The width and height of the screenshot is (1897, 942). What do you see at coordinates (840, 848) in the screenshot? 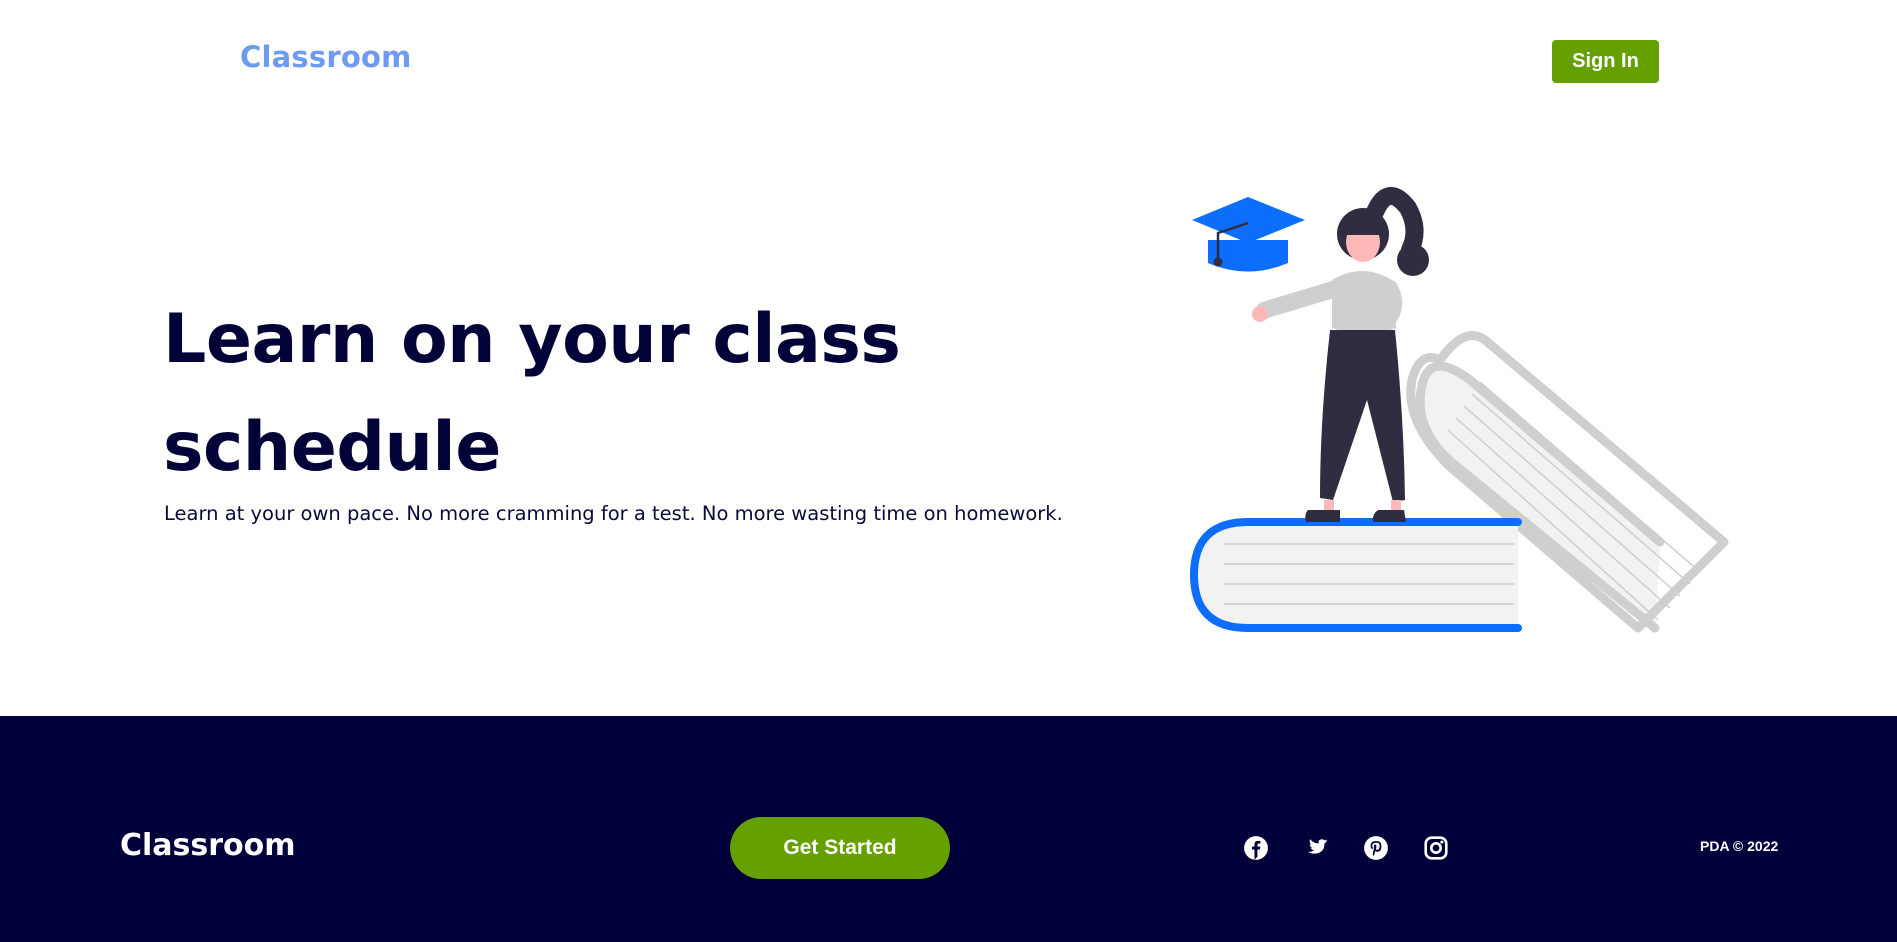
I see `get-started-button: Get Started` at bounding box center [840, 848].